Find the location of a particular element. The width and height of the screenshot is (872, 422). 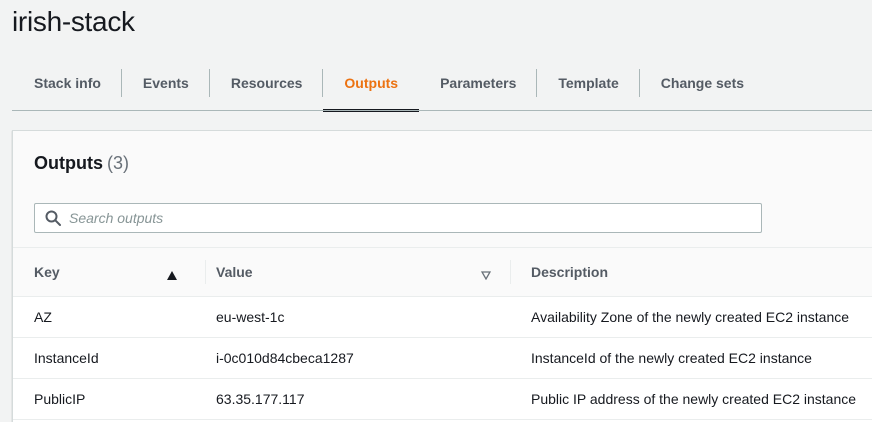

outputs-heading: Outputs (3) is located at coordinates (81, 163).